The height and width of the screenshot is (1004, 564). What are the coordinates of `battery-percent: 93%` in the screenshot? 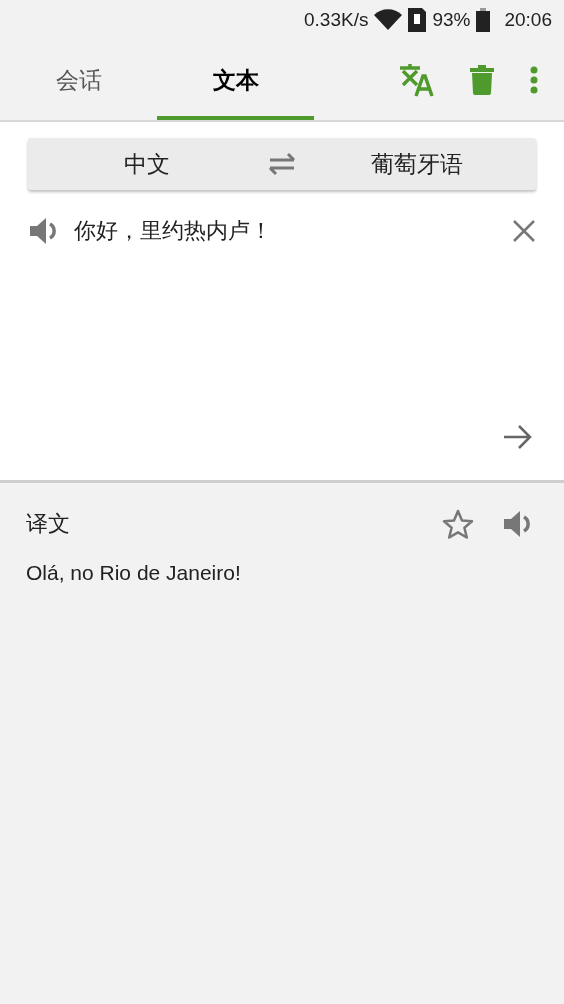 It's located at (451, 20).